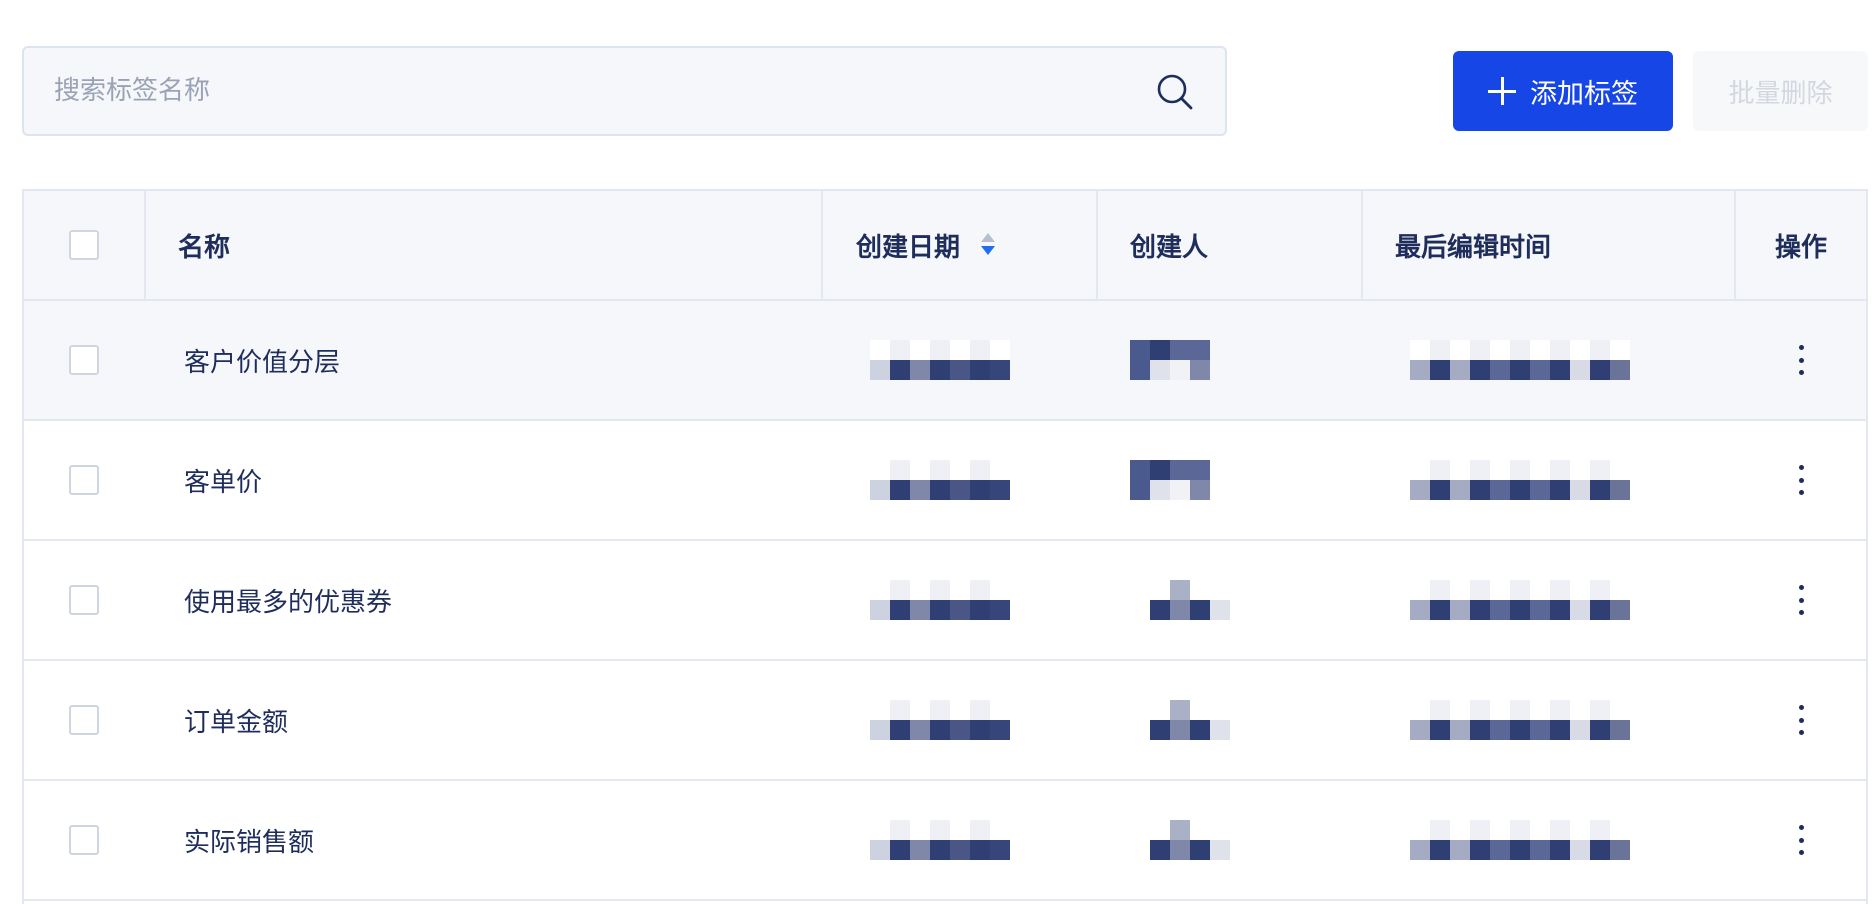 This screenshot has width=1872, height=904. I want to click on select-all-checkbox, so click(84, 245).